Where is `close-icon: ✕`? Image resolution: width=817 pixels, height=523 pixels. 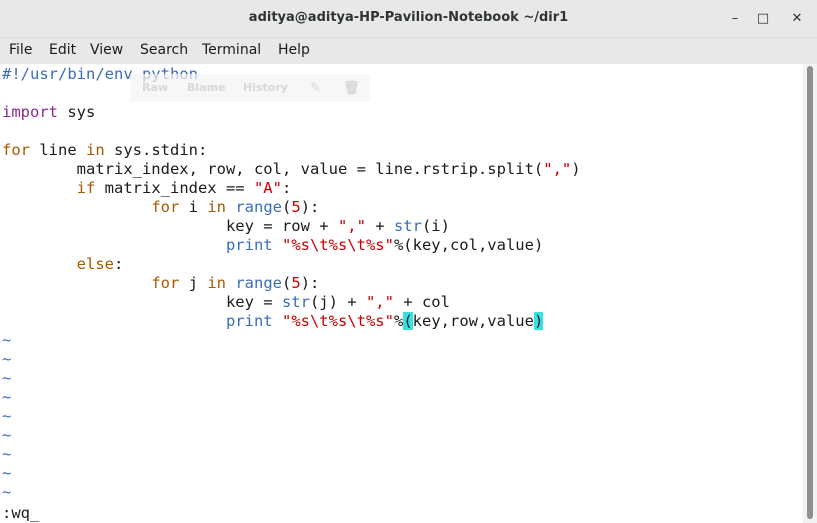 close-icon: ✕ is located at coordinates (797, 18).